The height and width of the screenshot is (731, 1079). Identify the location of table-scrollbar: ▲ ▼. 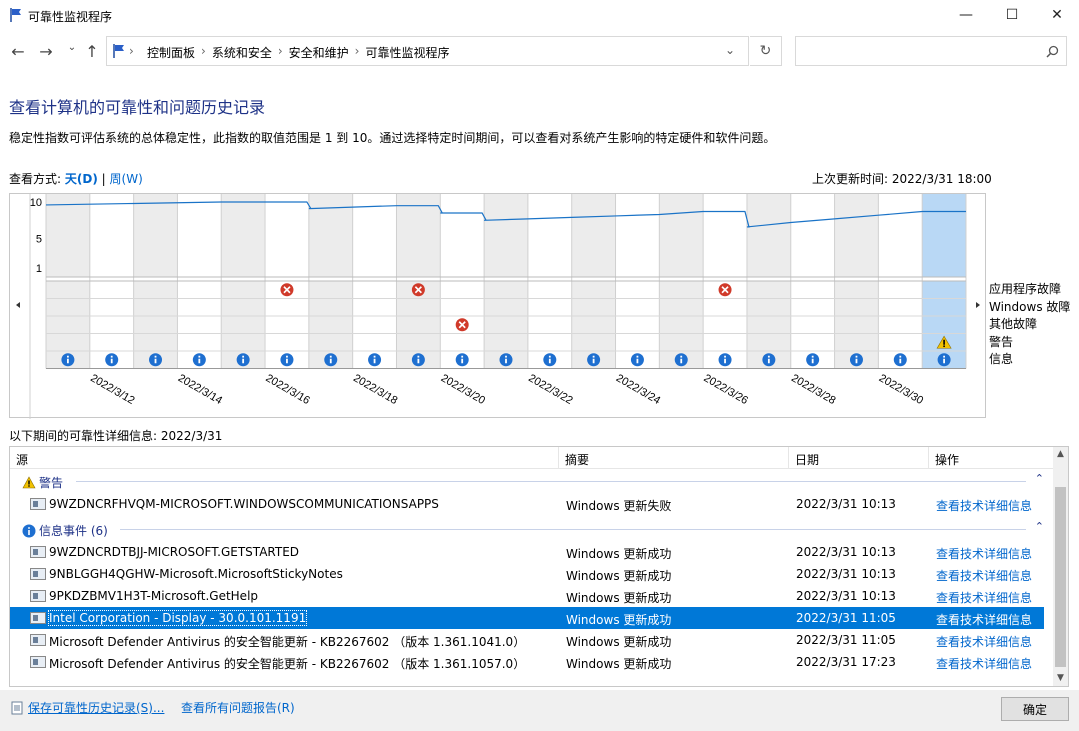
(1060, 566).